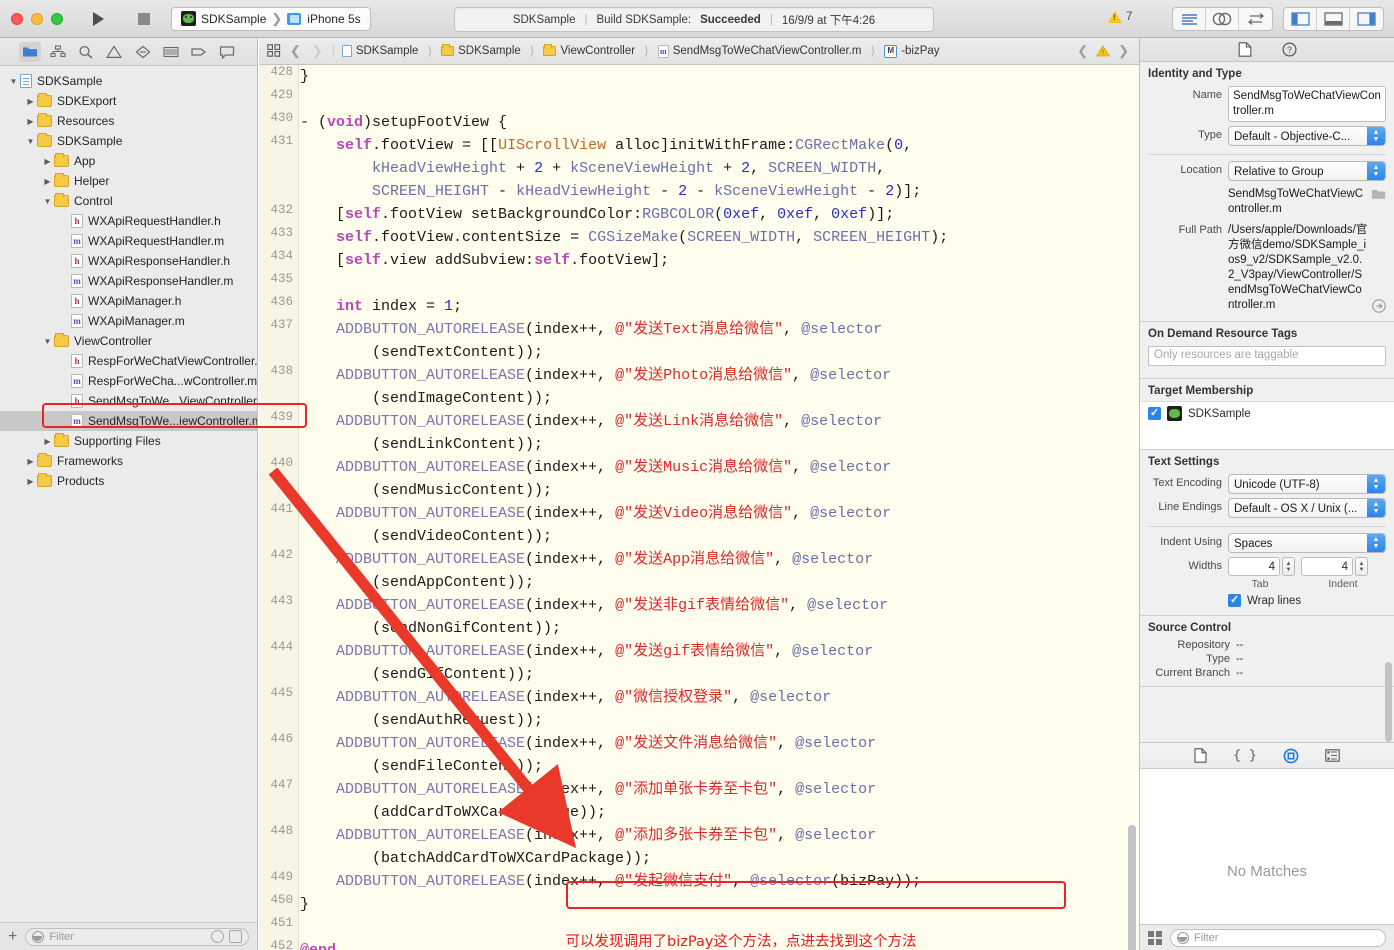 The image size is (1394, 950). What do you see at coordinates (1082, 51) in the screenshot?
I see `previous-issue-button: ❮` at bounding box center [1082, 51].